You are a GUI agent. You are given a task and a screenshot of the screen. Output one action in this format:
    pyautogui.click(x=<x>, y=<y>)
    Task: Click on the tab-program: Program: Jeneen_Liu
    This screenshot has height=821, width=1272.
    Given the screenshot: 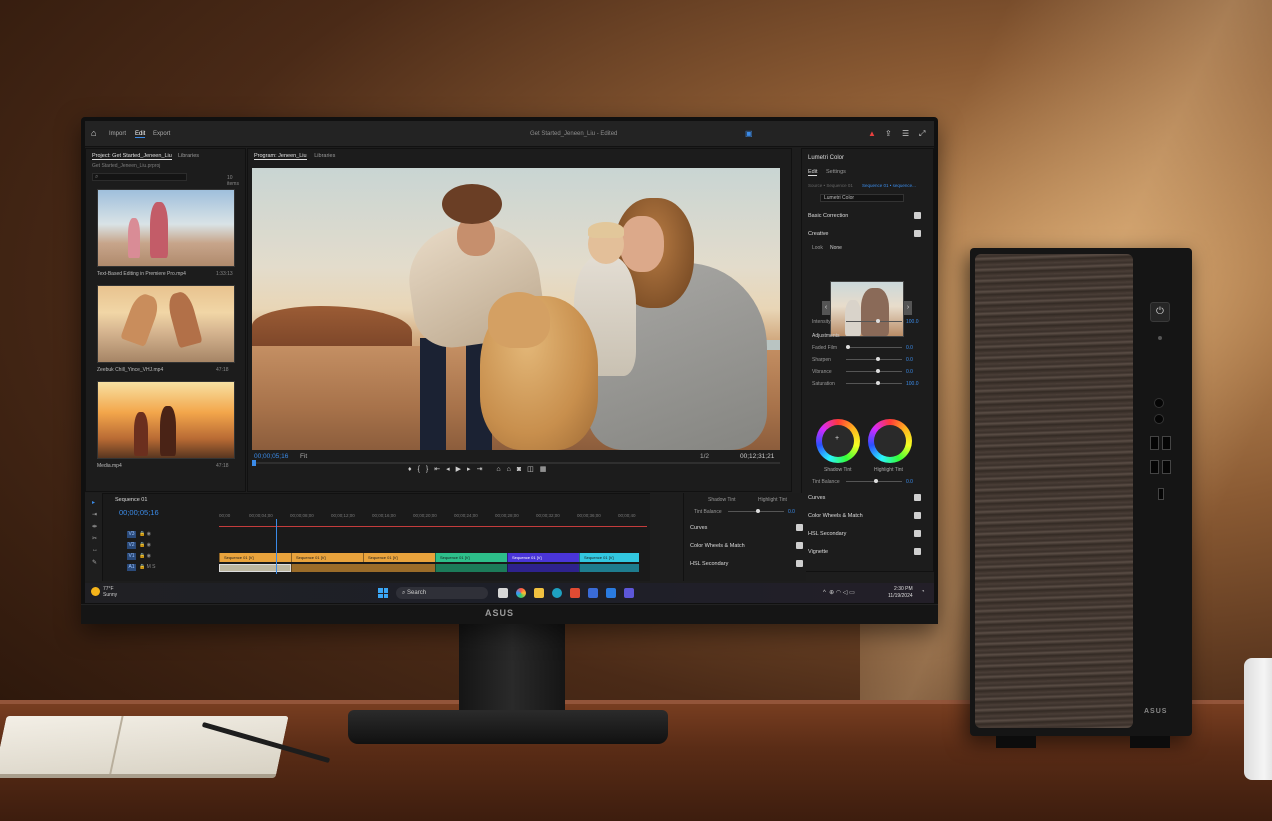 What is the action you would take?
    pyautogui.click(x=280, y=156)
    